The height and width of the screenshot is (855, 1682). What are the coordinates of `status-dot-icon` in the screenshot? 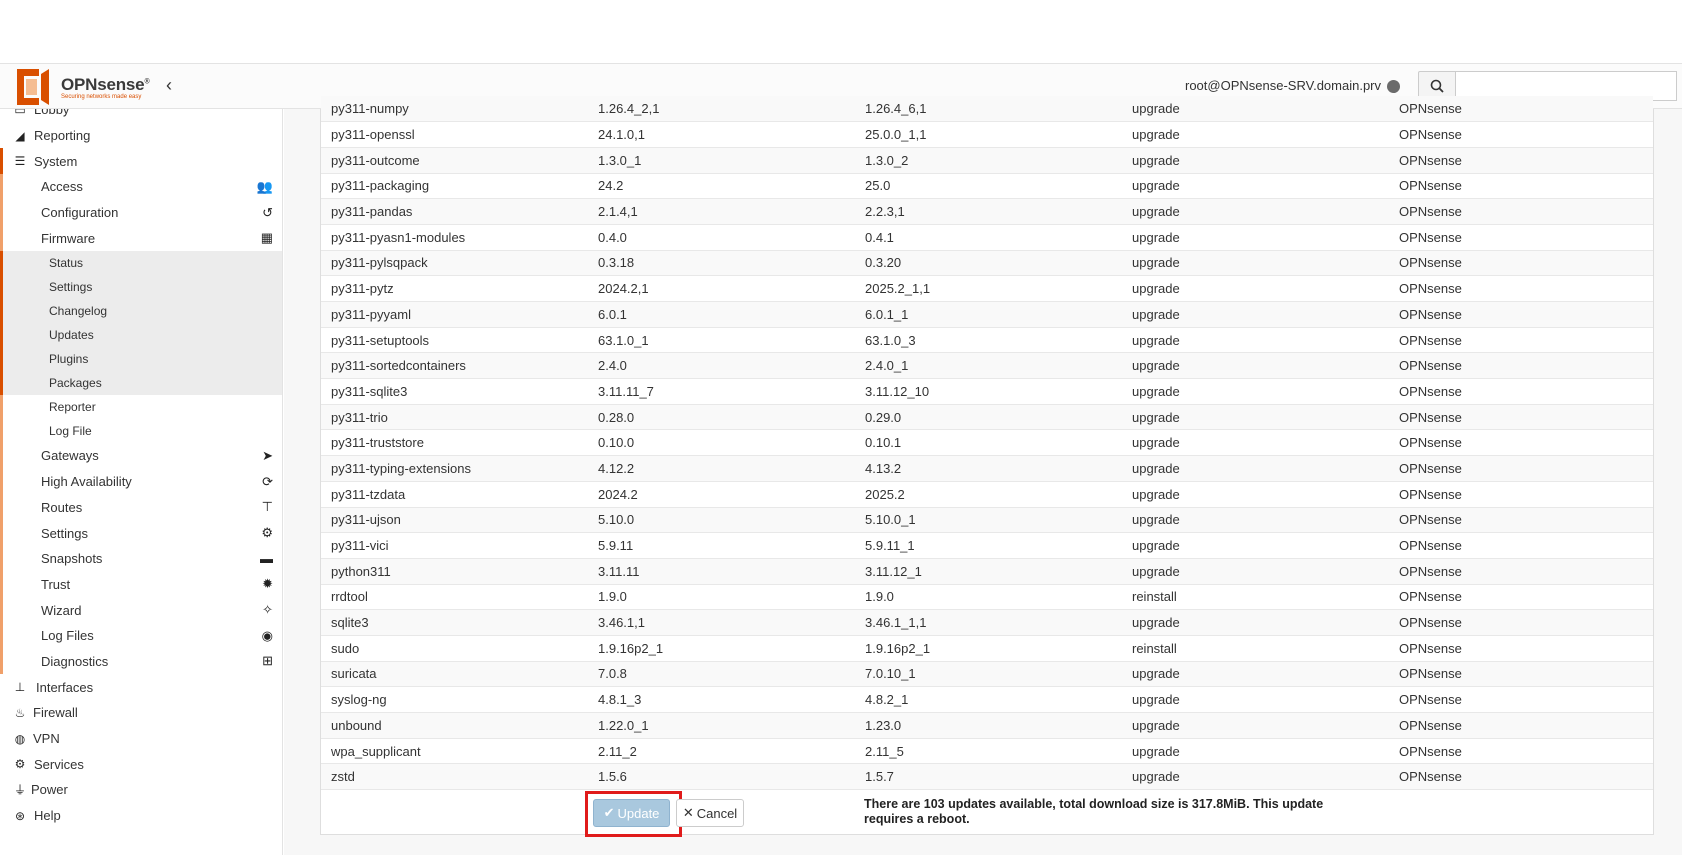 It's located at (1393, 86).